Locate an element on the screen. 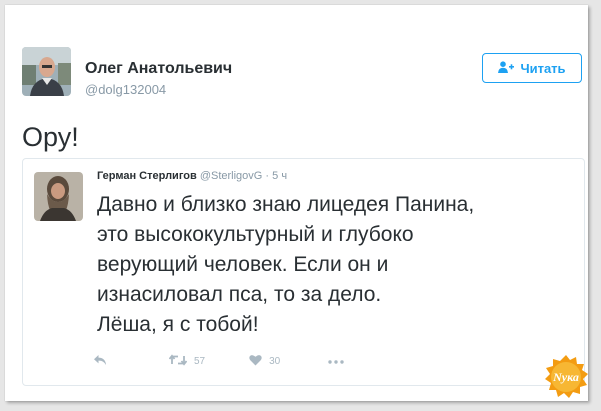  quoted-text-line: Лёша, я с тобой! is located at coordinates (178, 324).